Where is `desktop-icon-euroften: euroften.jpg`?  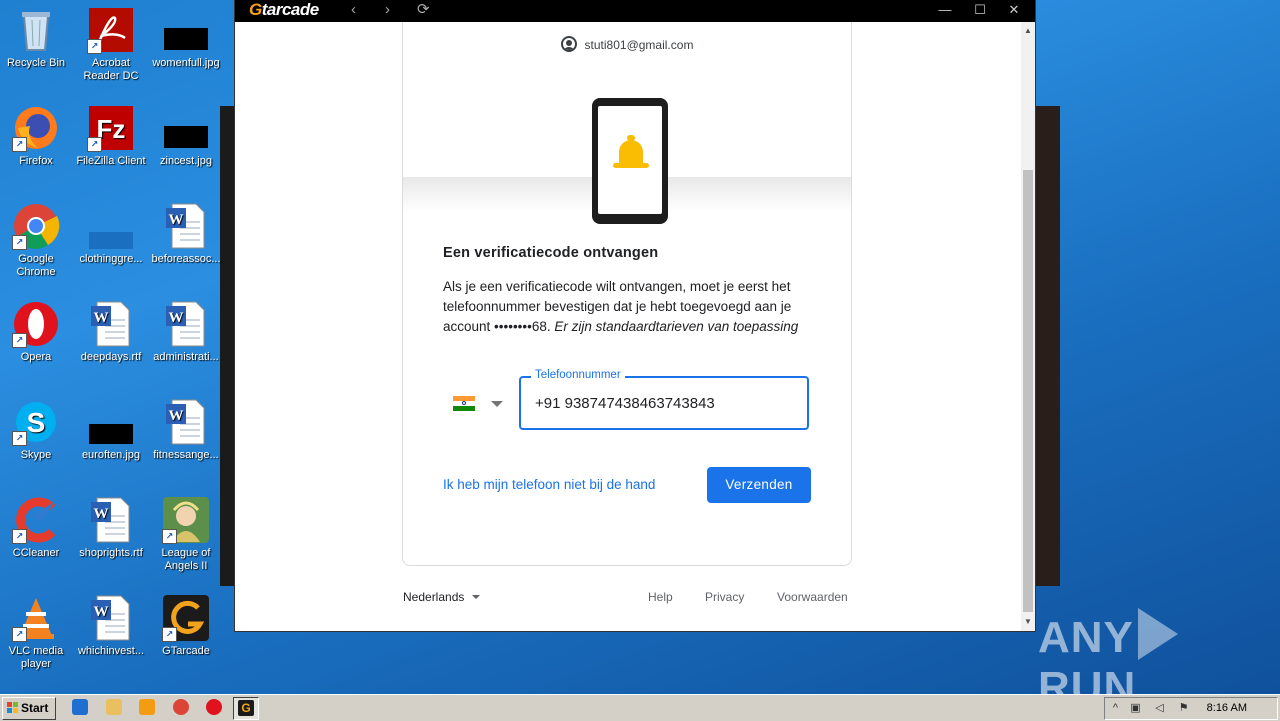
desktop-icon-euroften: euroften.jpg is located at coordinates (111, 427).